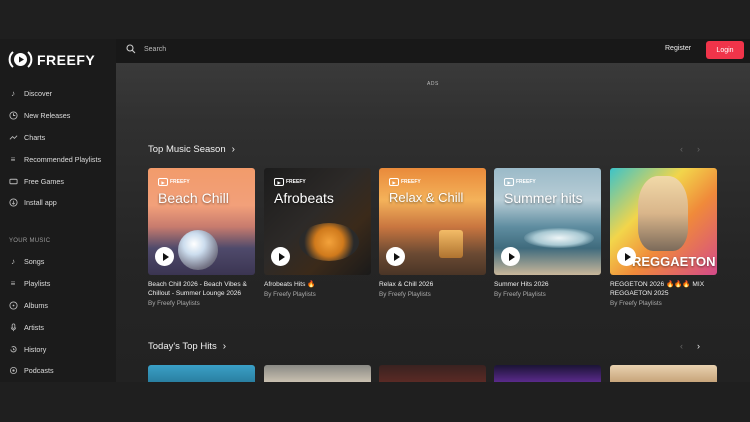 Image resolution: width=750 pixels, height=422 pixels. What do you see at coordinates (451, 244) in the screenshot?
I see `drink-glass-image` at bounding box center [451, 244].